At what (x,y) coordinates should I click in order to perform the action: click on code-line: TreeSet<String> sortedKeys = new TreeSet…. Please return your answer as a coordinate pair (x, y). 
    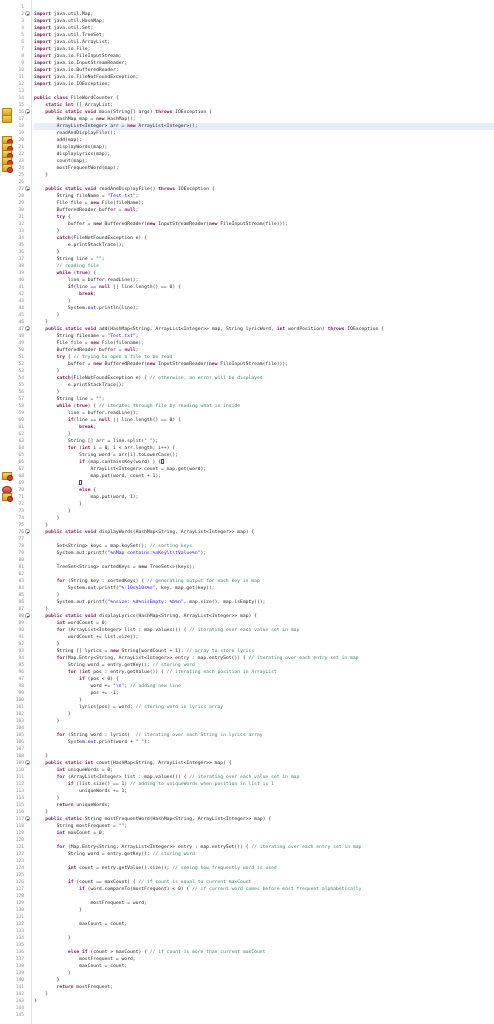
    Looking at the image, I should click on (264, 567).